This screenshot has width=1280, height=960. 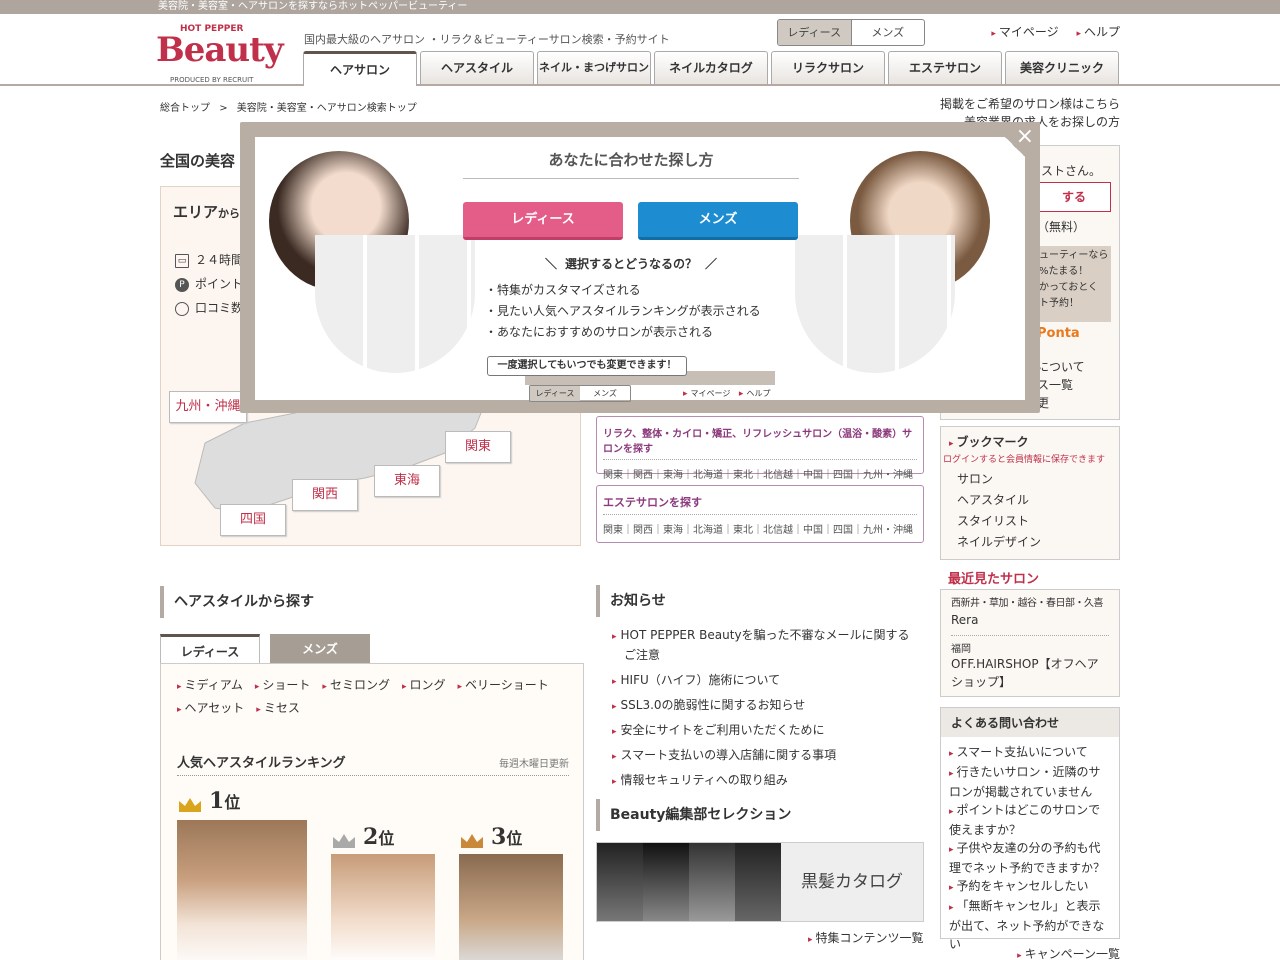 I want to click on campaign-link: キャンペーン一覧, so click(x=1030, y=952).